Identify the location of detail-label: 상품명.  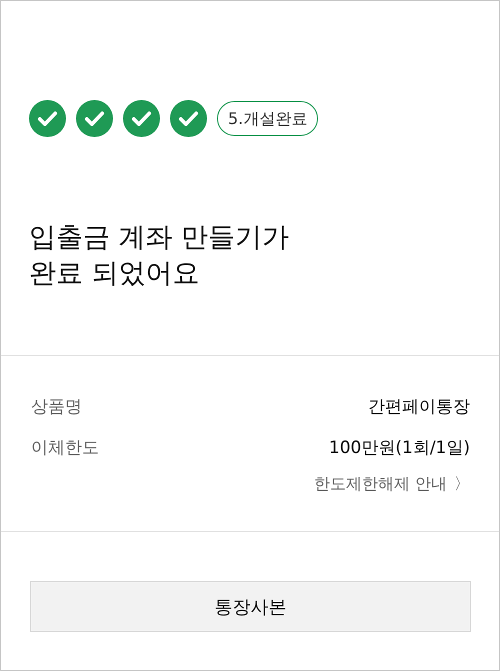
(56, 407).